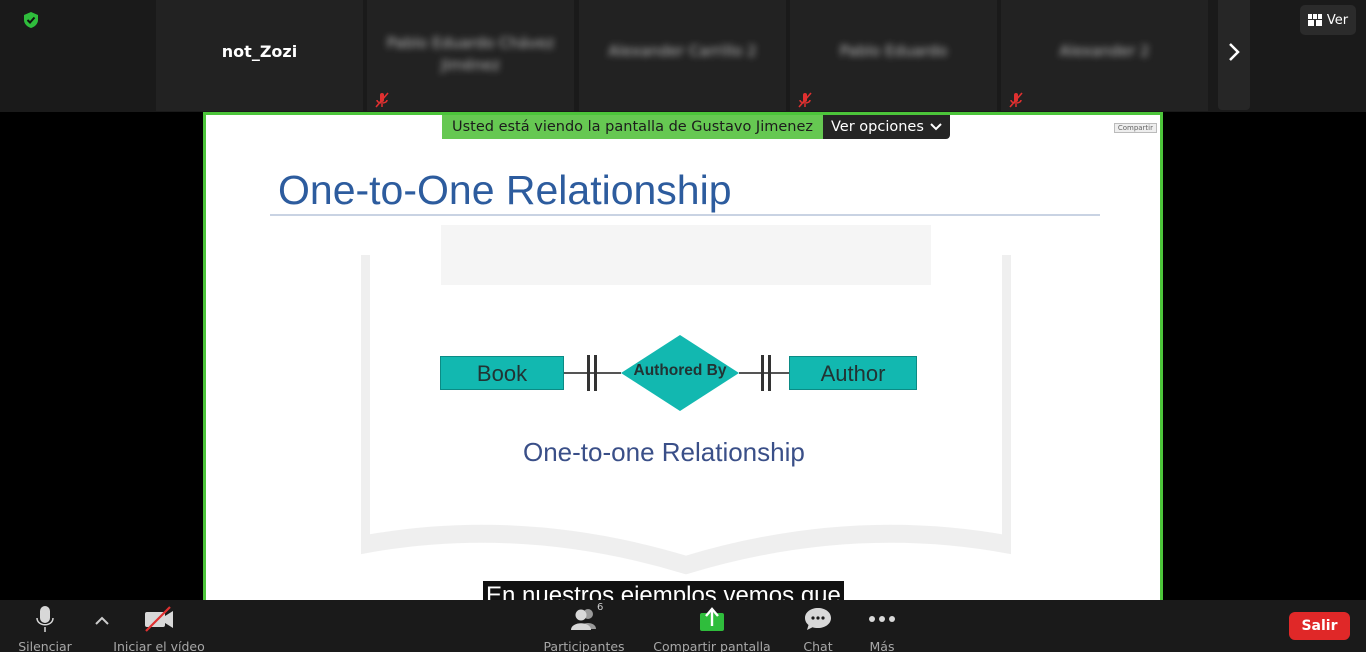  What do you see at coordinates (31, 20) in the screenshot?
I see `security-shield-icon` at bounding box center [31, 20].